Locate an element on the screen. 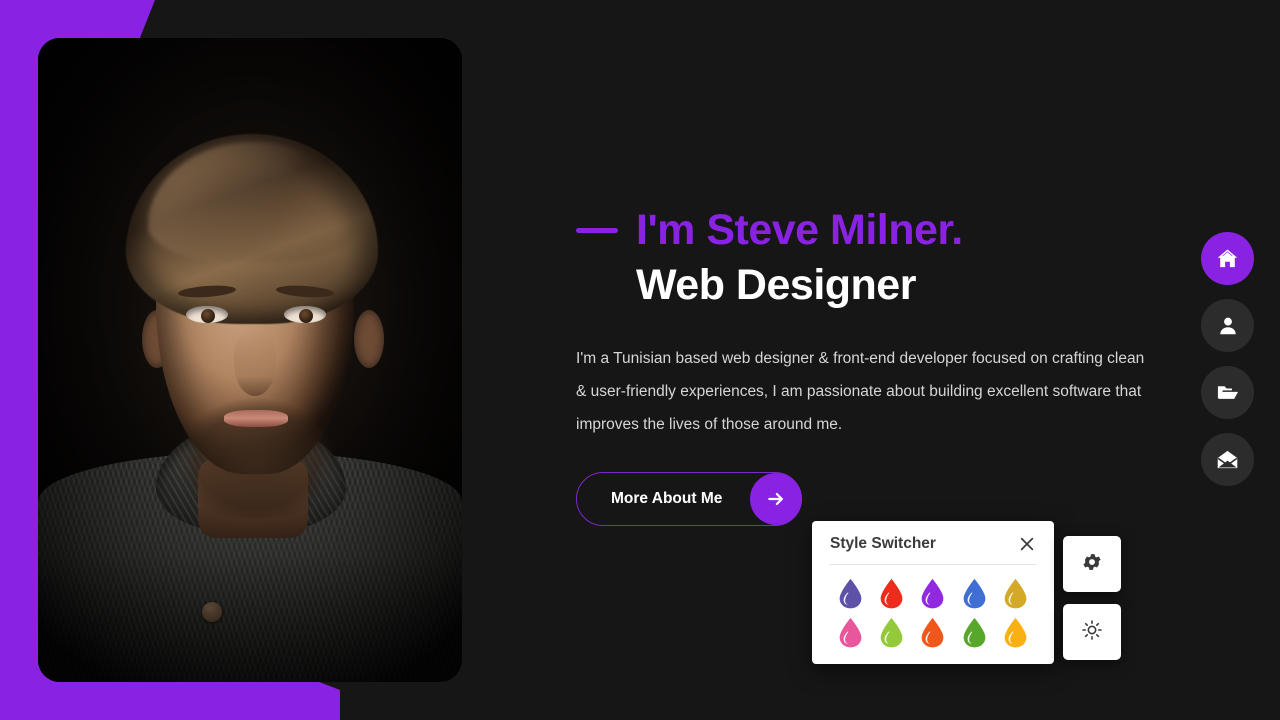 This screenshot has width=1280, height=720. dash-accent-icon is located at coordinates (597, 231).